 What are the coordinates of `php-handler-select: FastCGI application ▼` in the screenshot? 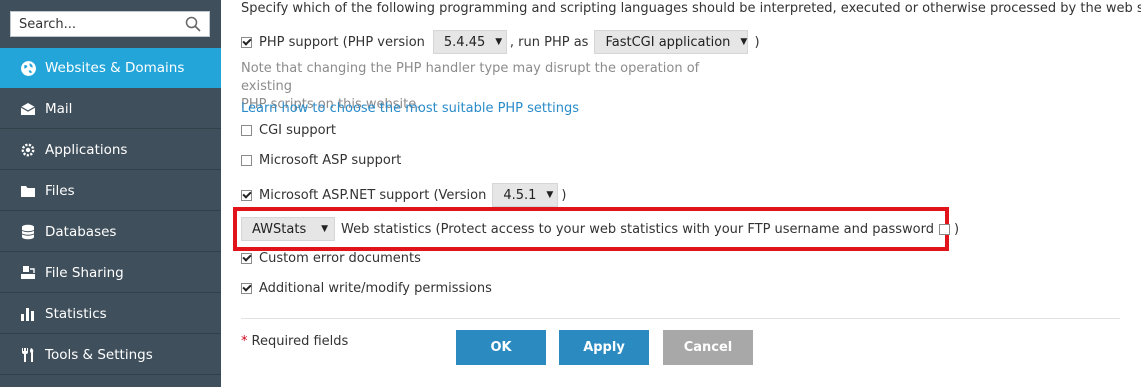 It's located at (671, 42).